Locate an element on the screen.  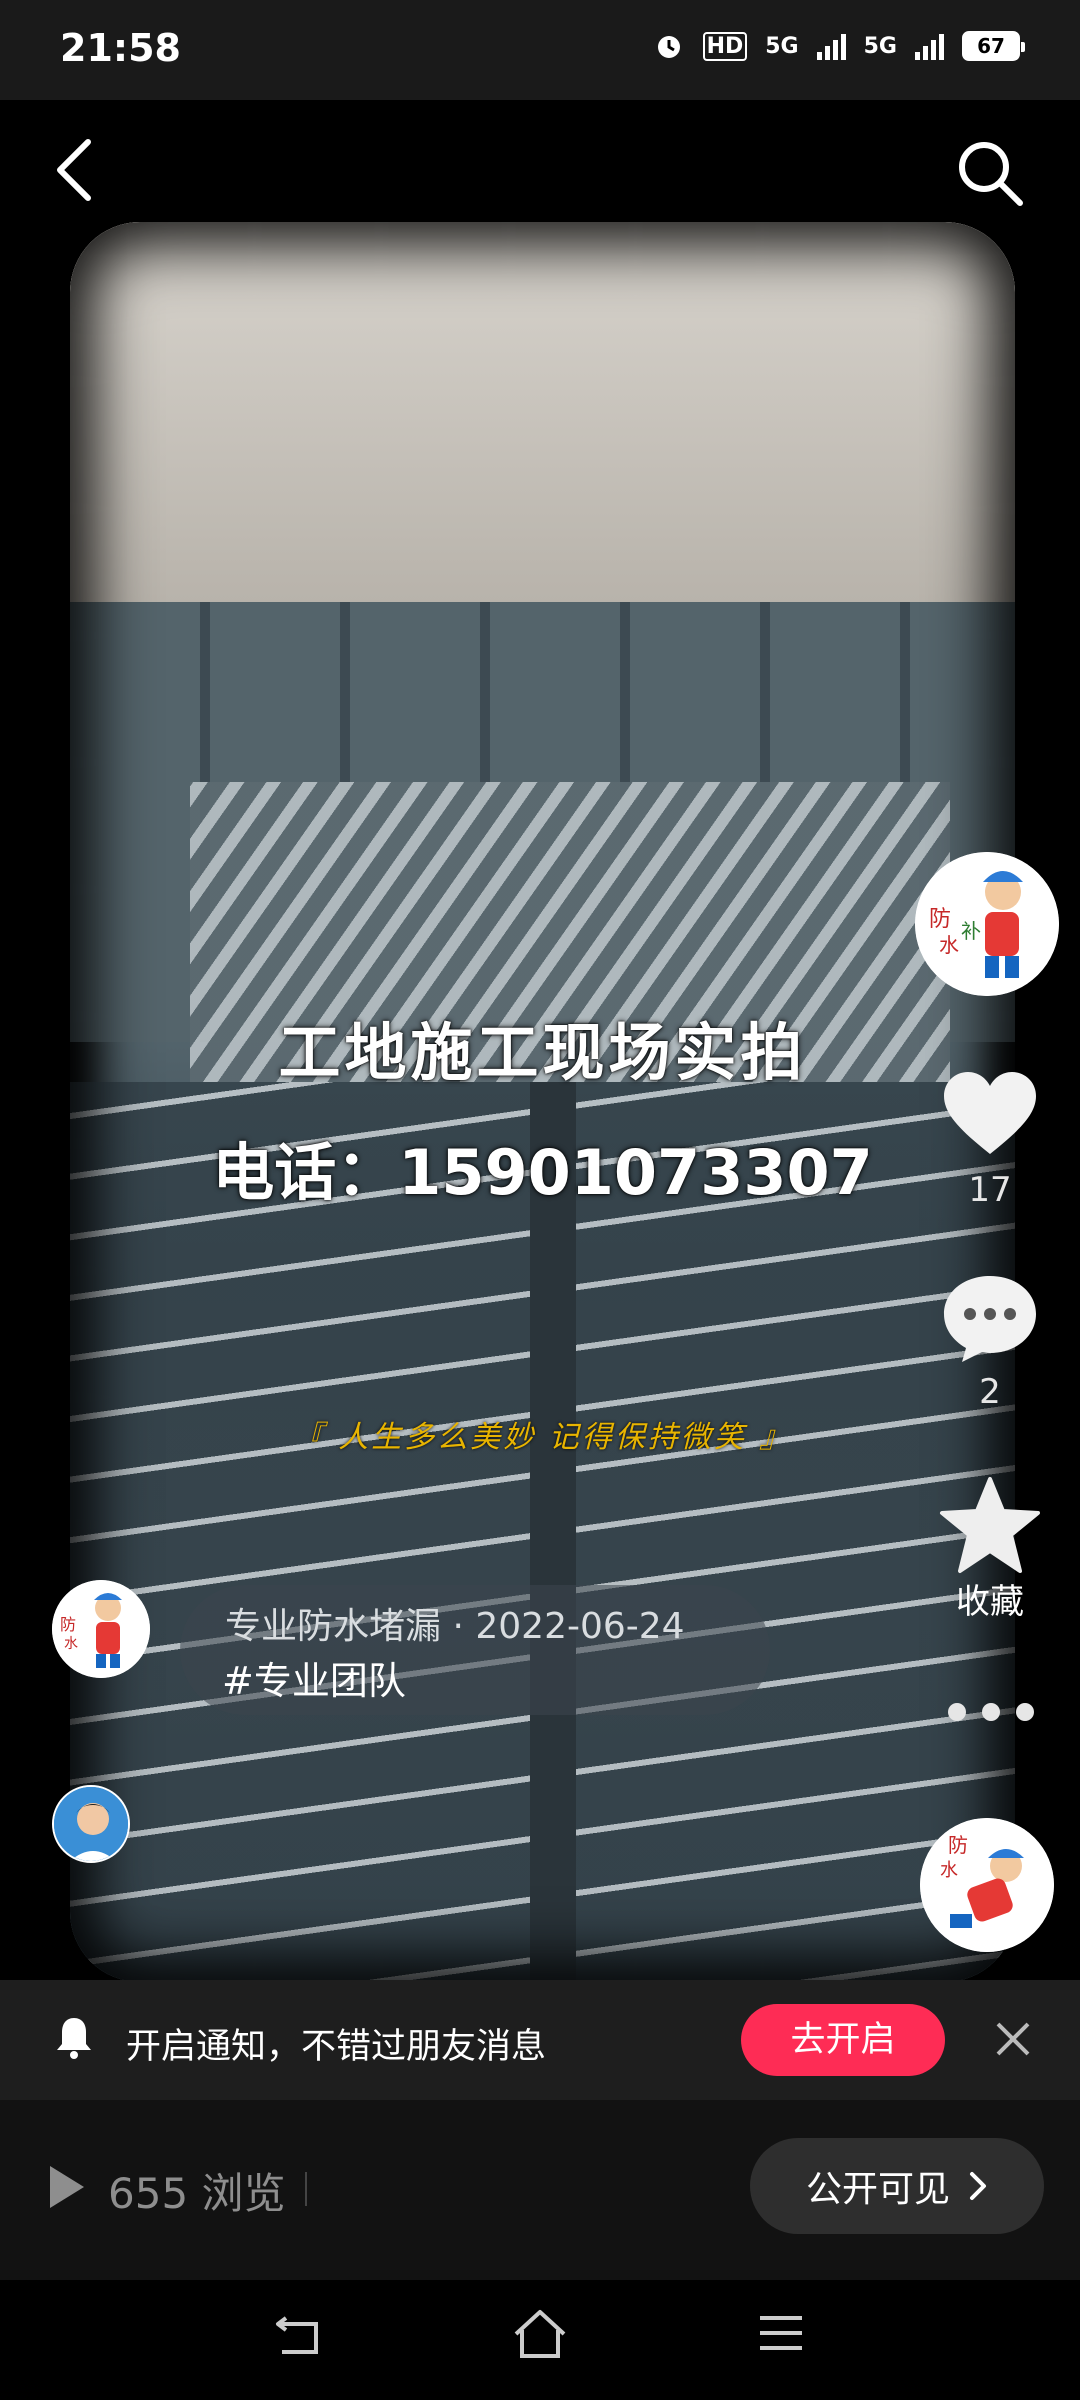
nav-back-icon is located at coordinates (299, 2335).